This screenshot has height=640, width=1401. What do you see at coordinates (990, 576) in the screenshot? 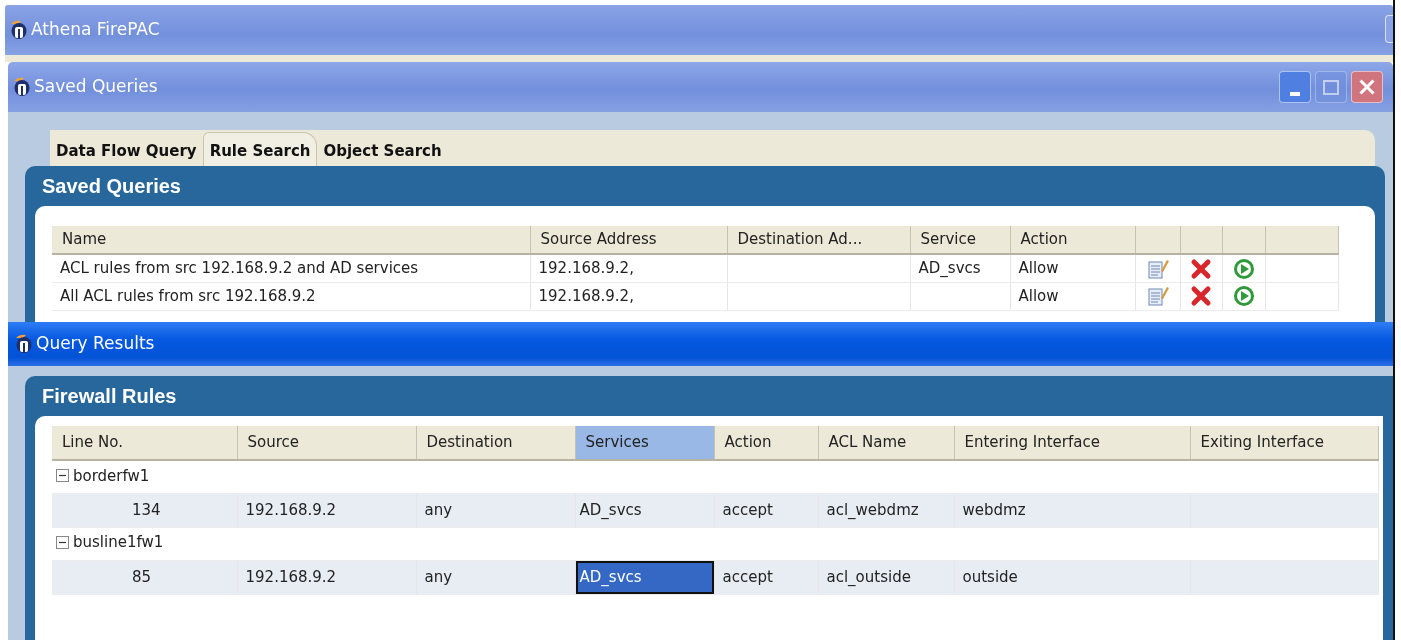
I see `table-cell: outside` at bounding box center [990, 576].